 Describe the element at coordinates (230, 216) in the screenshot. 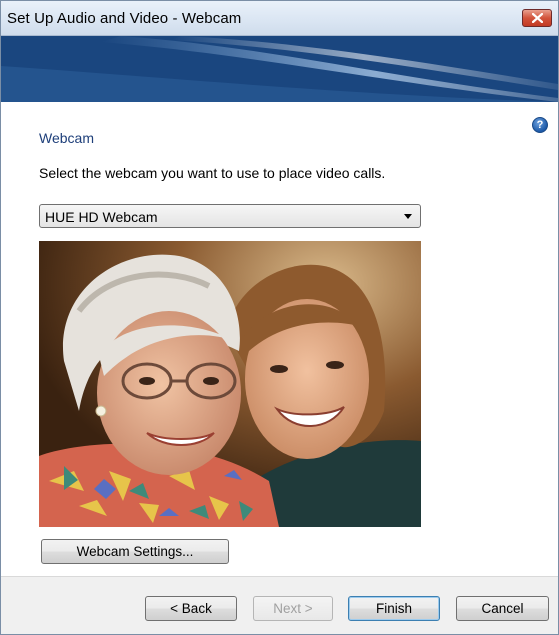

I see `webcam-select: HUE HD Webcam` at that location.